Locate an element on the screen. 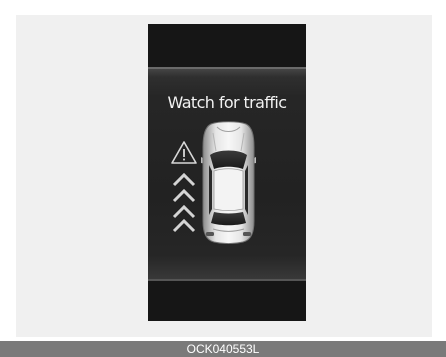 The height and width of the screenshot is (357, 446). band-bottom-edge is located at coordinates (227, 280).